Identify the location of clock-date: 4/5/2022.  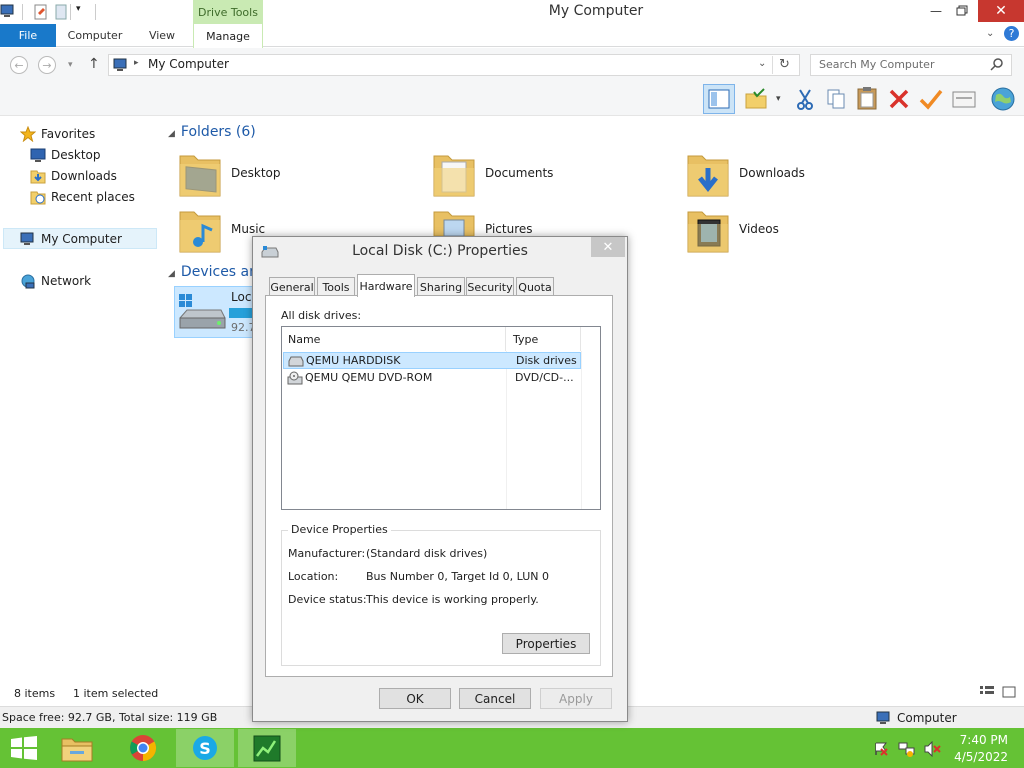
(980, 757).